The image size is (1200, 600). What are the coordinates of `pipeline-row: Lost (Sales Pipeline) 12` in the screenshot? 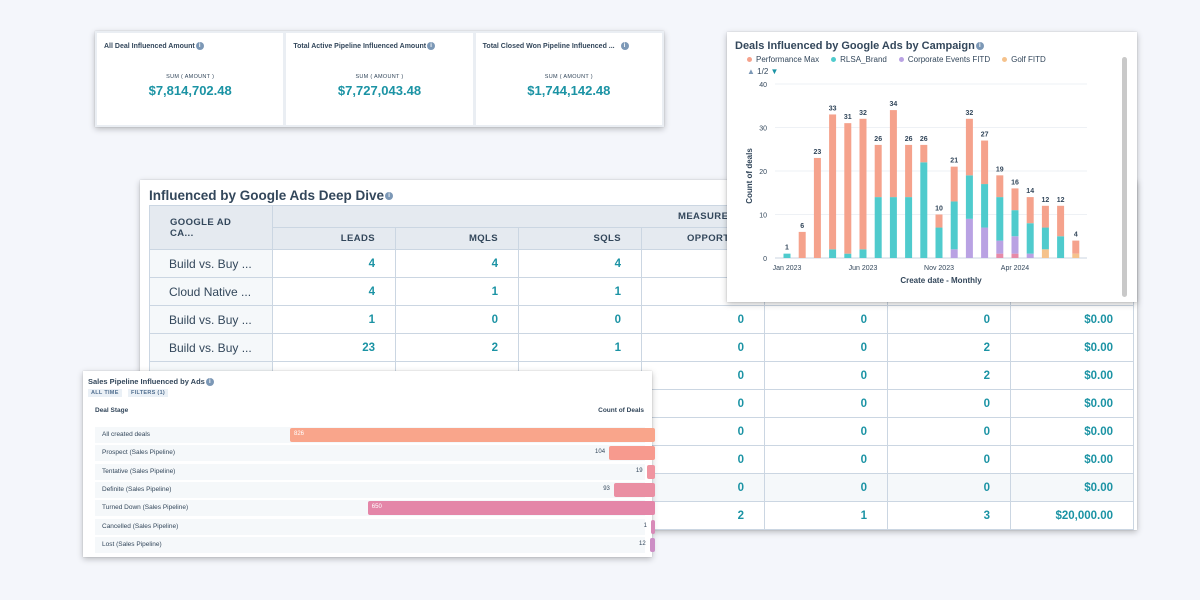 It's located at (375, 544).